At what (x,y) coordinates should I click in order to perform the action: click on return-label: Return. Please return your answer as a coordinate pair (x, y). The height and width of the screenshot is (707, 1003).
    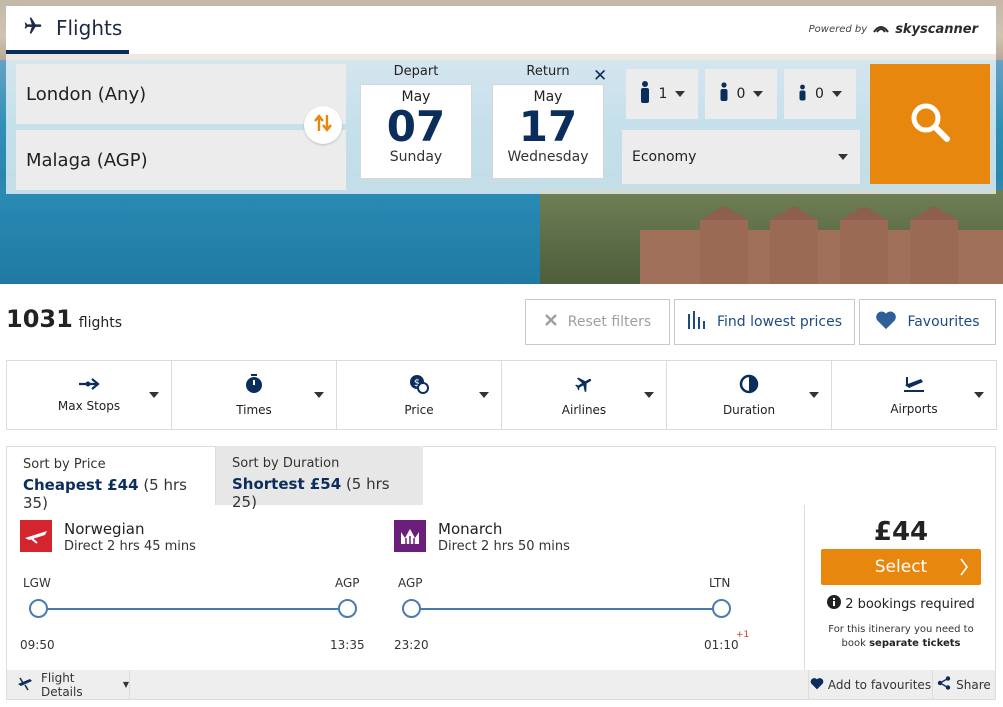
    Looking at the image, I should click on (548, 71).